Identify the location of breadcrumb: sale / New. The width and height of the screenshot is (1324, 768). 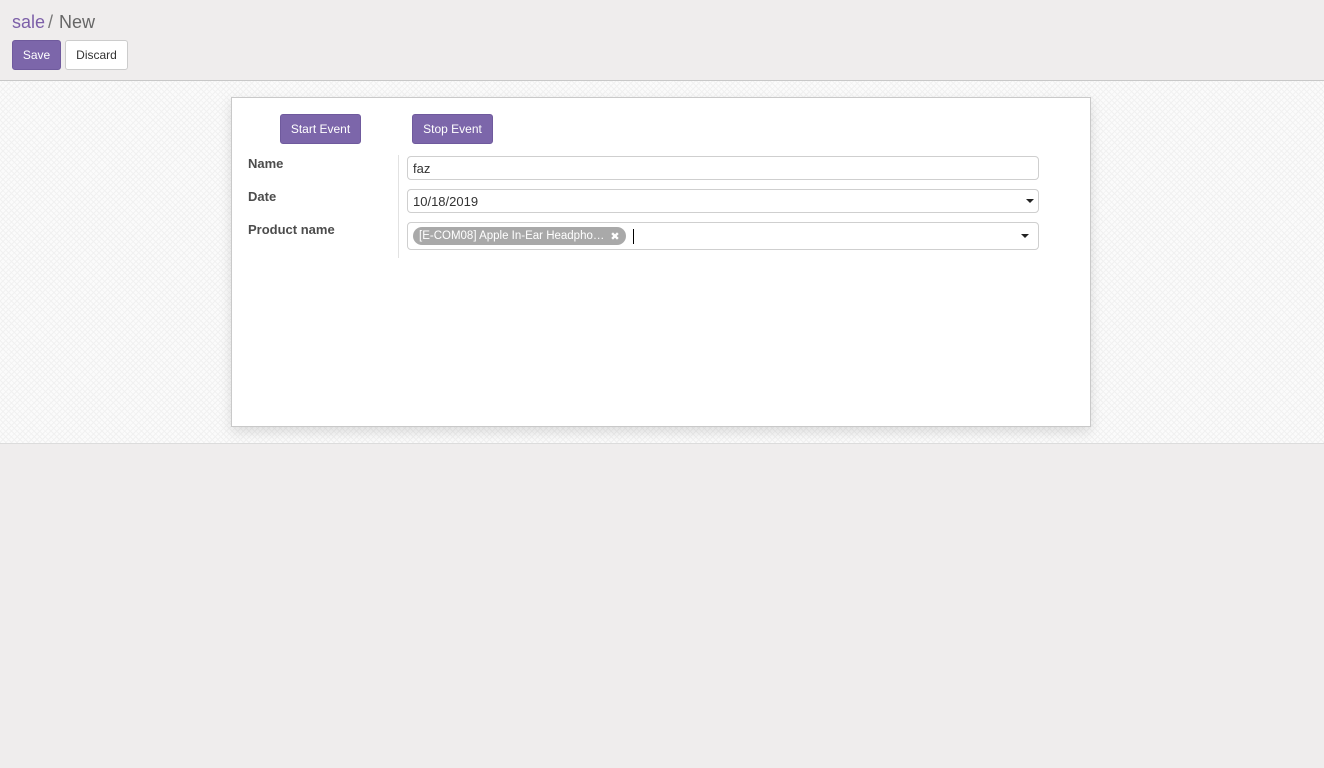
(53, 22).